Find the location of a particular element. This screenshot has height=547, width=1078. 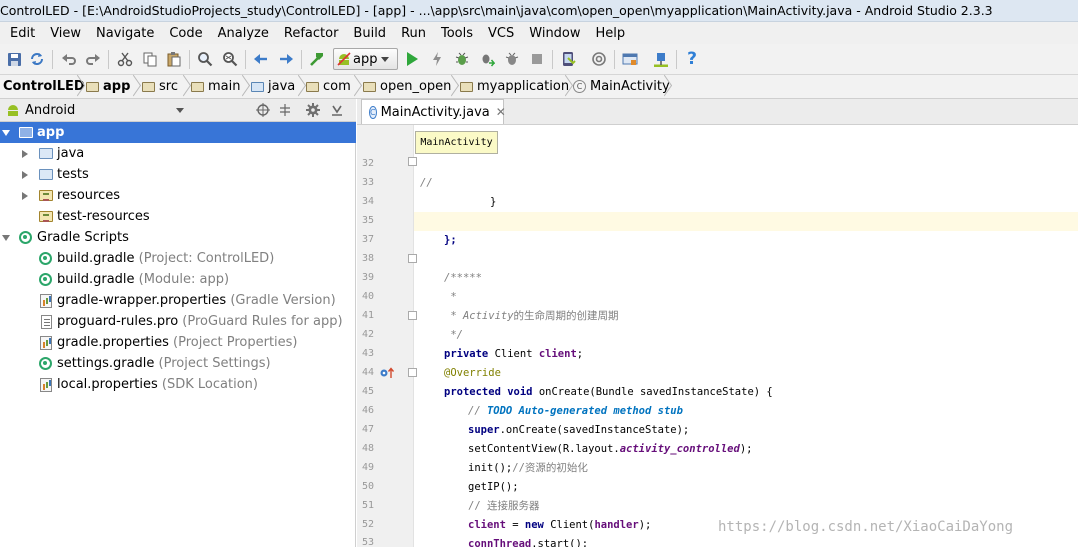

menu-tools: Tools is located at coordinates (456, 33).